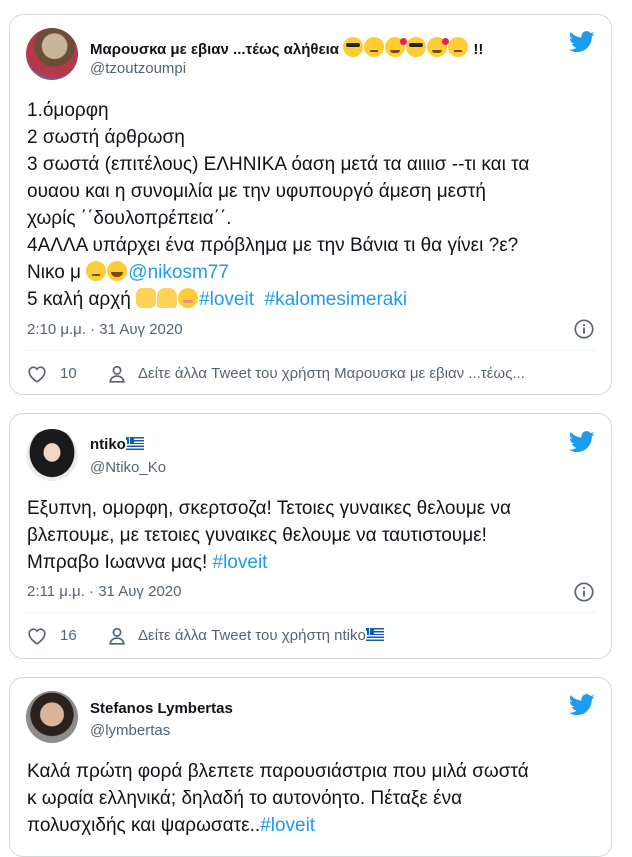  I want to click on display-name: Μαρουσκα με εβιαν ...τέως αλήθεια !!, so click(286, 47).